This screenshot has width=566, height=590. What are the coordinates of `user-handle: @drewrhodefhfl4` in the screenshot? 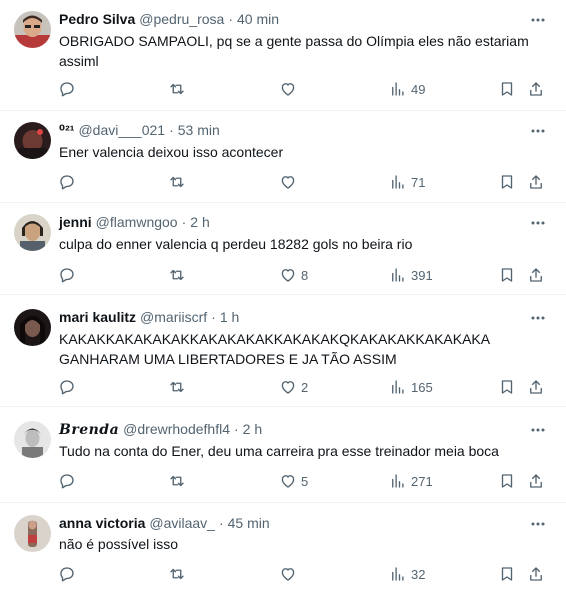 It's located at (176, 429).